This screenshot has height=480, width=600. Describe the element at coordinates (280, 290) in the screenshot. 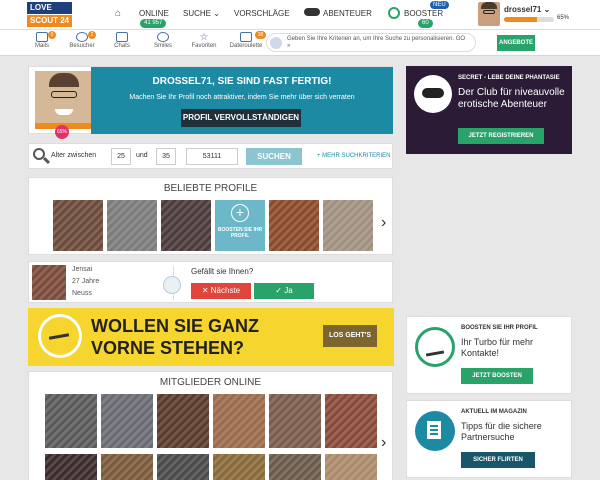

I see `check-icon: ✓` at that location.